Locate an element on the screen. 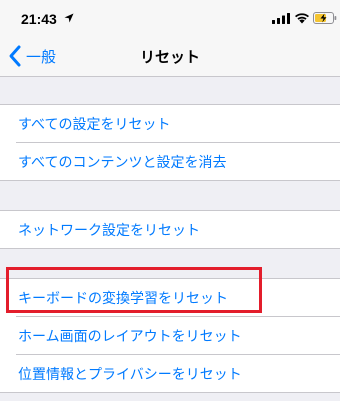  cell-label: すべての設定をリセット is located at coordinates (94, 125).